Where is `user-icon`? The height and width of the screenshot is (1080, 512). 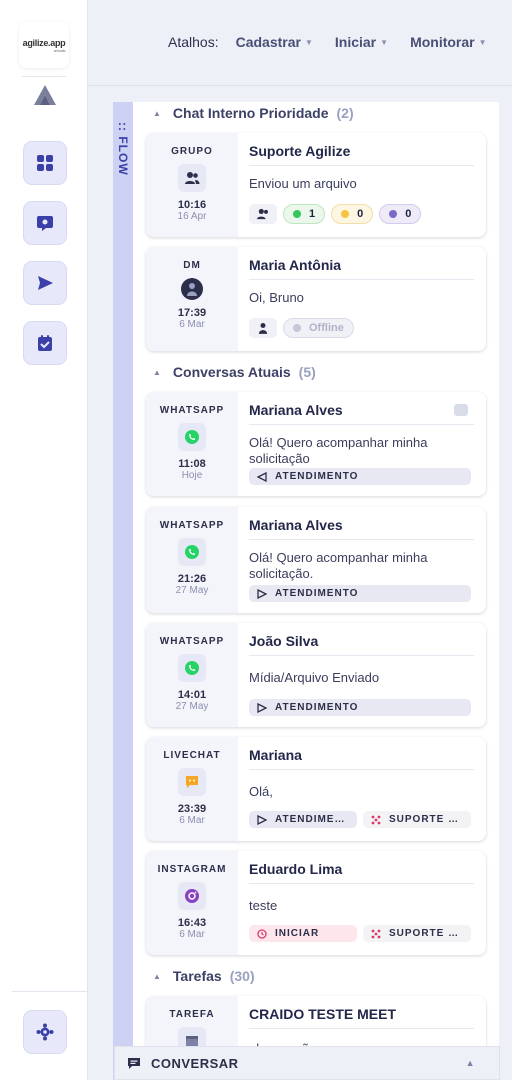 user-icon is located at coordinates (263, 328).